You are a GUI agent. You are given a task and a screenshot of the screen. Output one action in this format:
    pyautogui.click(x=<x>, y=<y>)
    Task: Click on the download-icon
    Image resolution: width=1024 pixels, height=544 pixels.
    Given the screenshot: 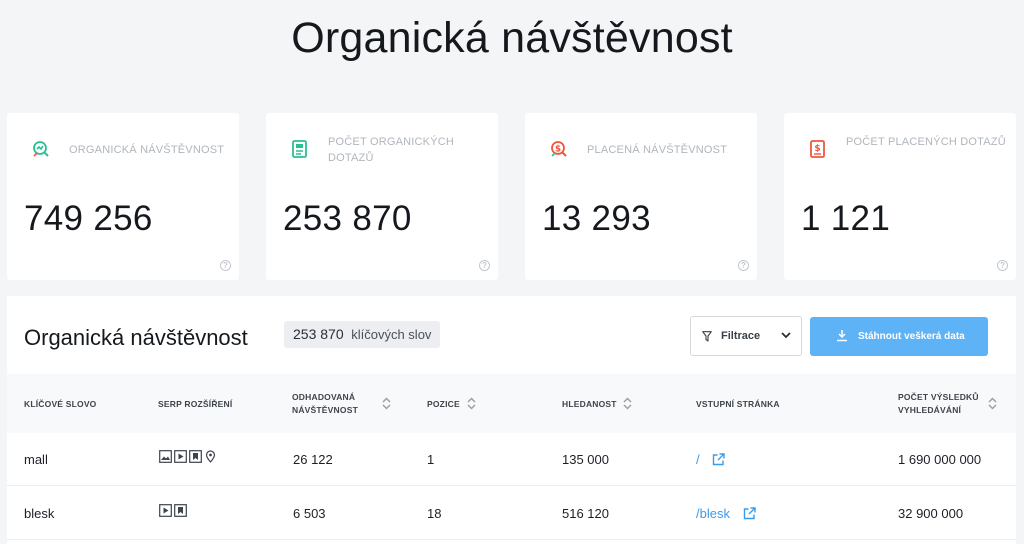 What is the action you would take?
    pyautogui.click(x=842, y=336)
    